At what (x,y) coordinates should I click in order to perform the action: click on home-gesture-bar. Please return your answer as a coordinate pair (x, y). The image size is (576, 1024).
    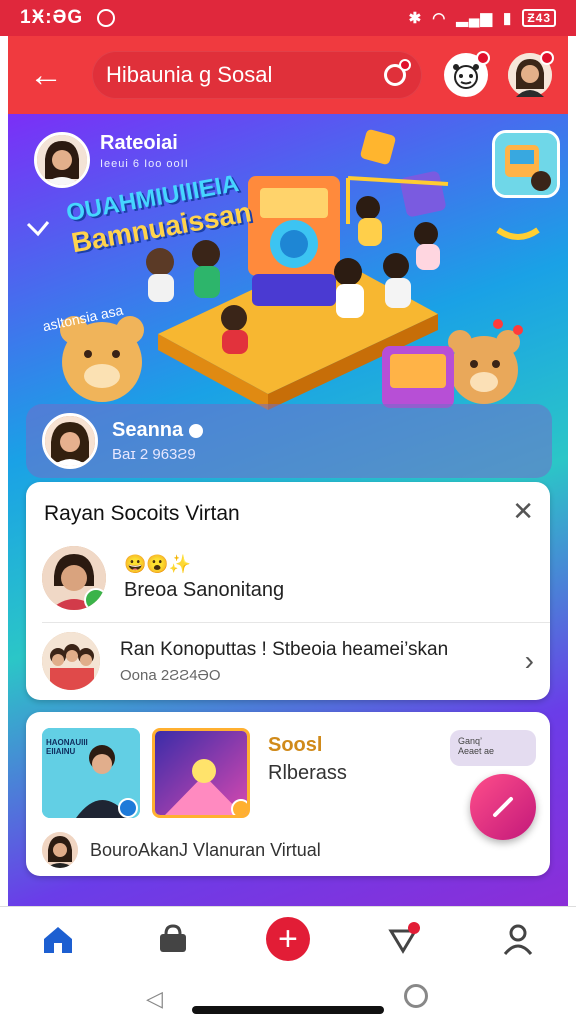
    Looking at the image, I should click on (288, 1010).